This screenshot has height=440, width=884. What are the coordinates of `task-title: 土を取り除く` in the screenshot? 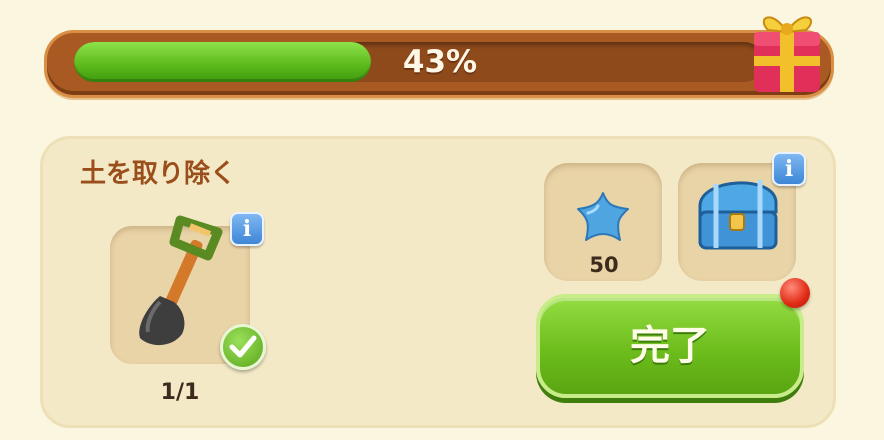 It's located at (158, 174).